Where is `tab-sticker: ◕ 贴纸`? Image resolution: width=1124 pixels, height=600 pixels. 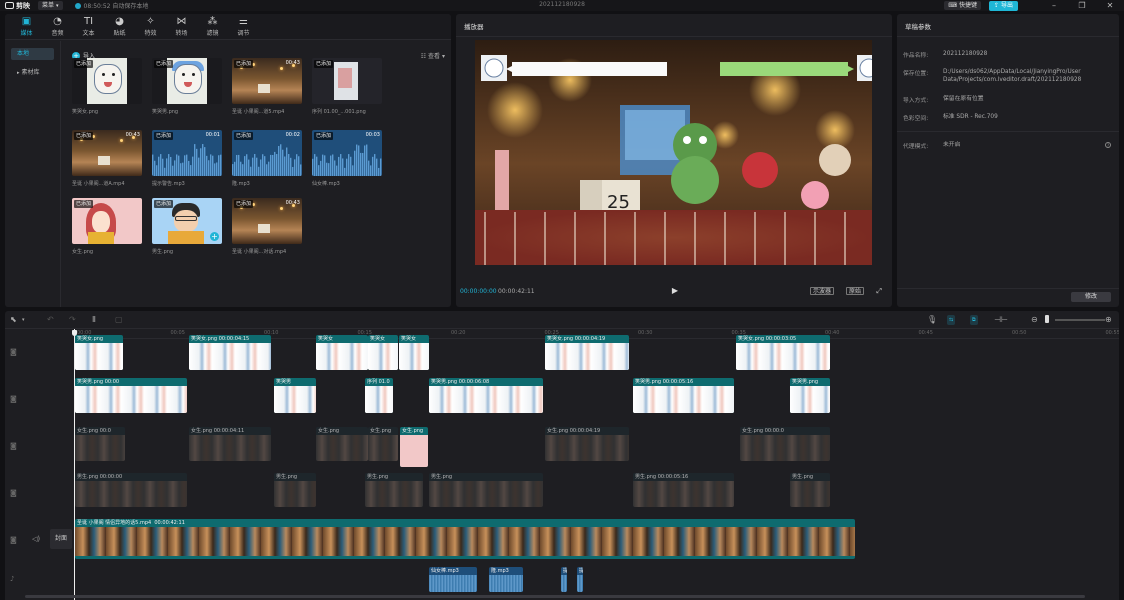 tab-sticker: ◕ 贴纸 is located at coordinates (119, 27).